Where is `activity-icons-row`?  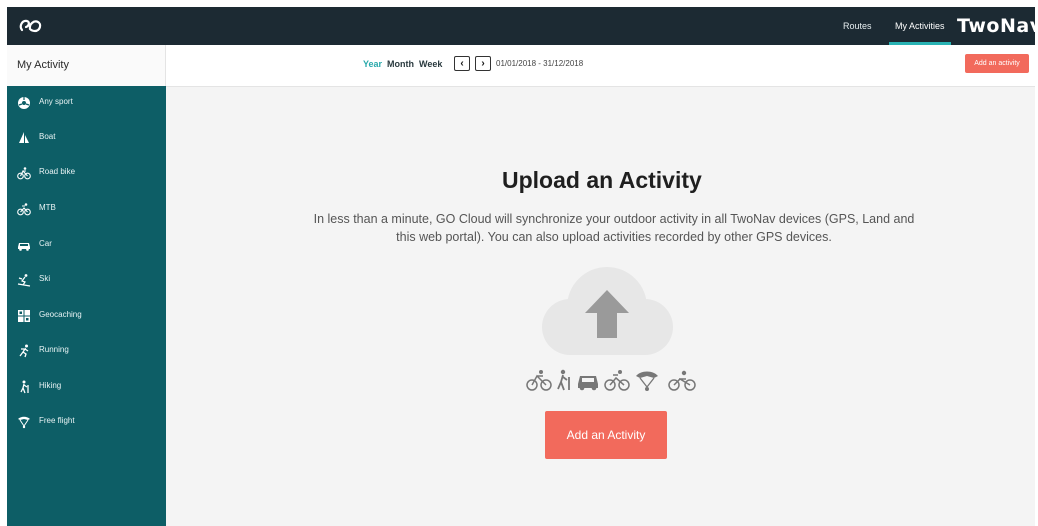
activity-icons-row is located at coordinates (611, 380).